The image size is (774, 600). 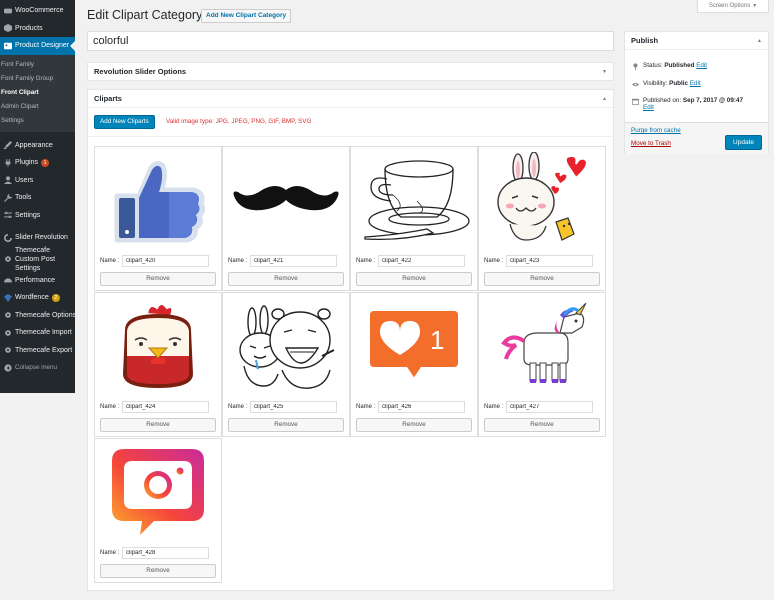 What do you see at coordinates (679, 83) in the screenshot?
I see `visibility-value: Public` at bounding box center [679, 83].